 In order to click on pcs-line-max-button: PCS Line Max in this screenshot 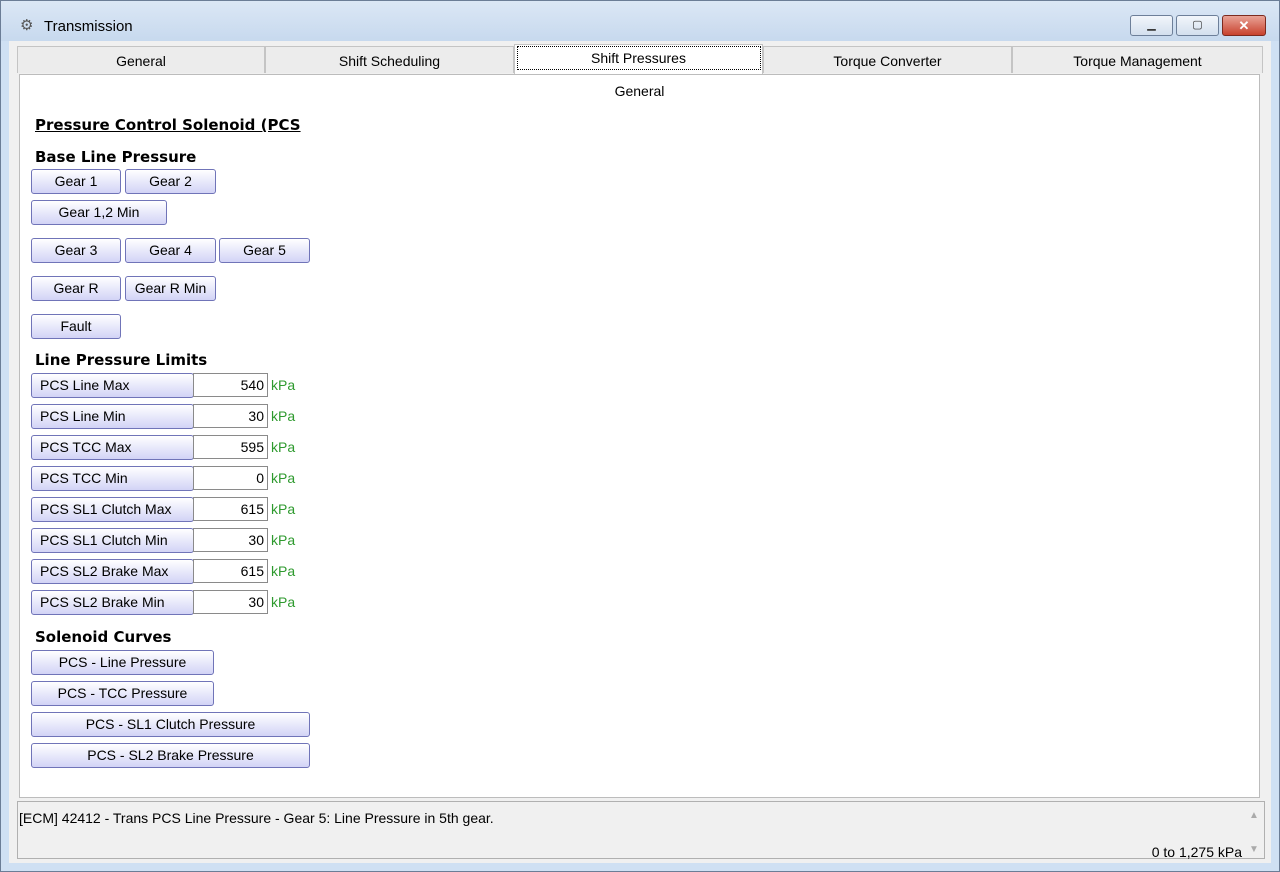, I will do `click(112, 385)`.